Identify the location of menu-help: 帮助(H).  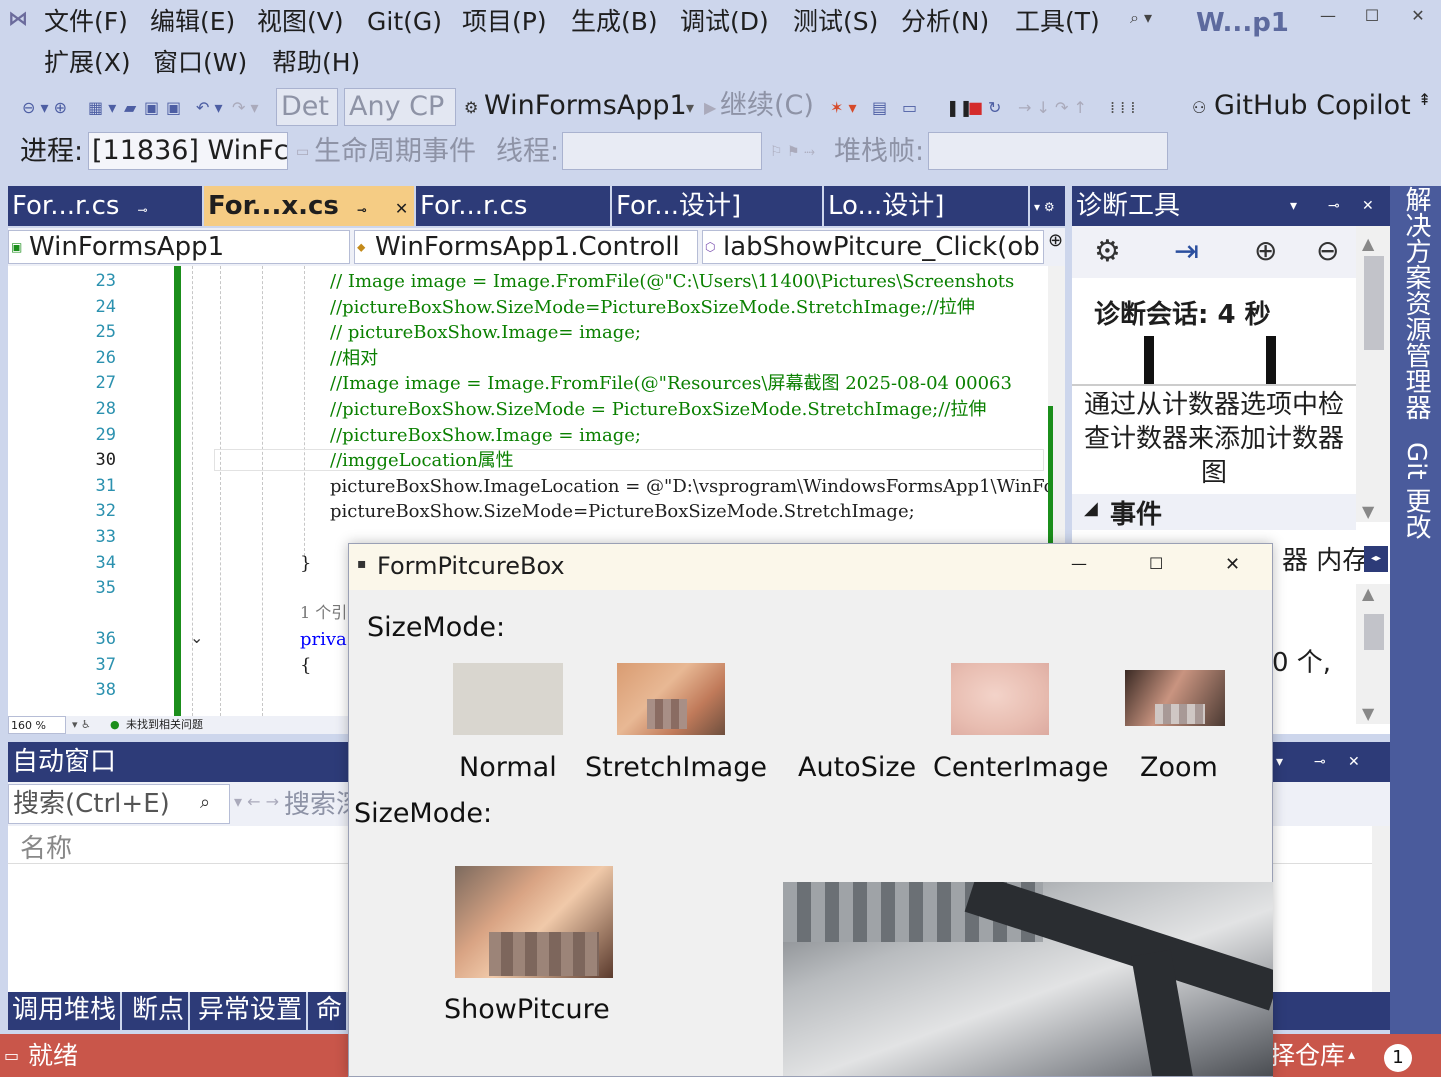
(316, 63).